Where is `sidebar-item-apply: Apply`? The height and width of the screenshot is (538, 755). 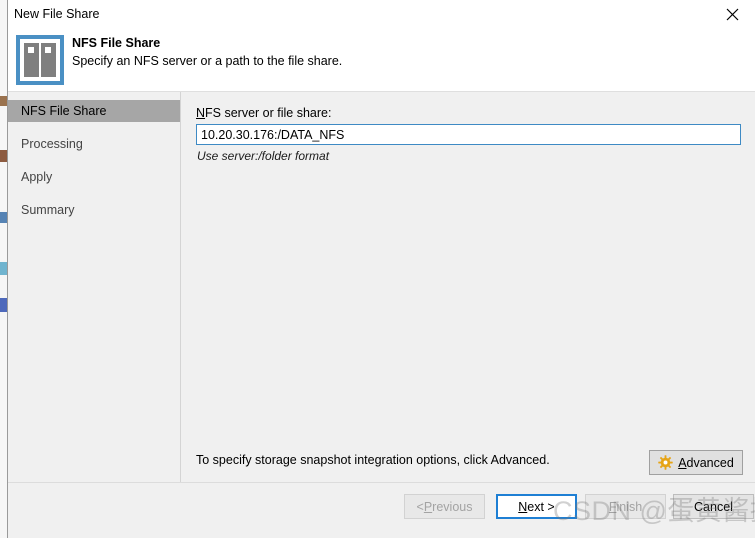
sidebar-item-apply: Apply is located at coordinates (94, 177).